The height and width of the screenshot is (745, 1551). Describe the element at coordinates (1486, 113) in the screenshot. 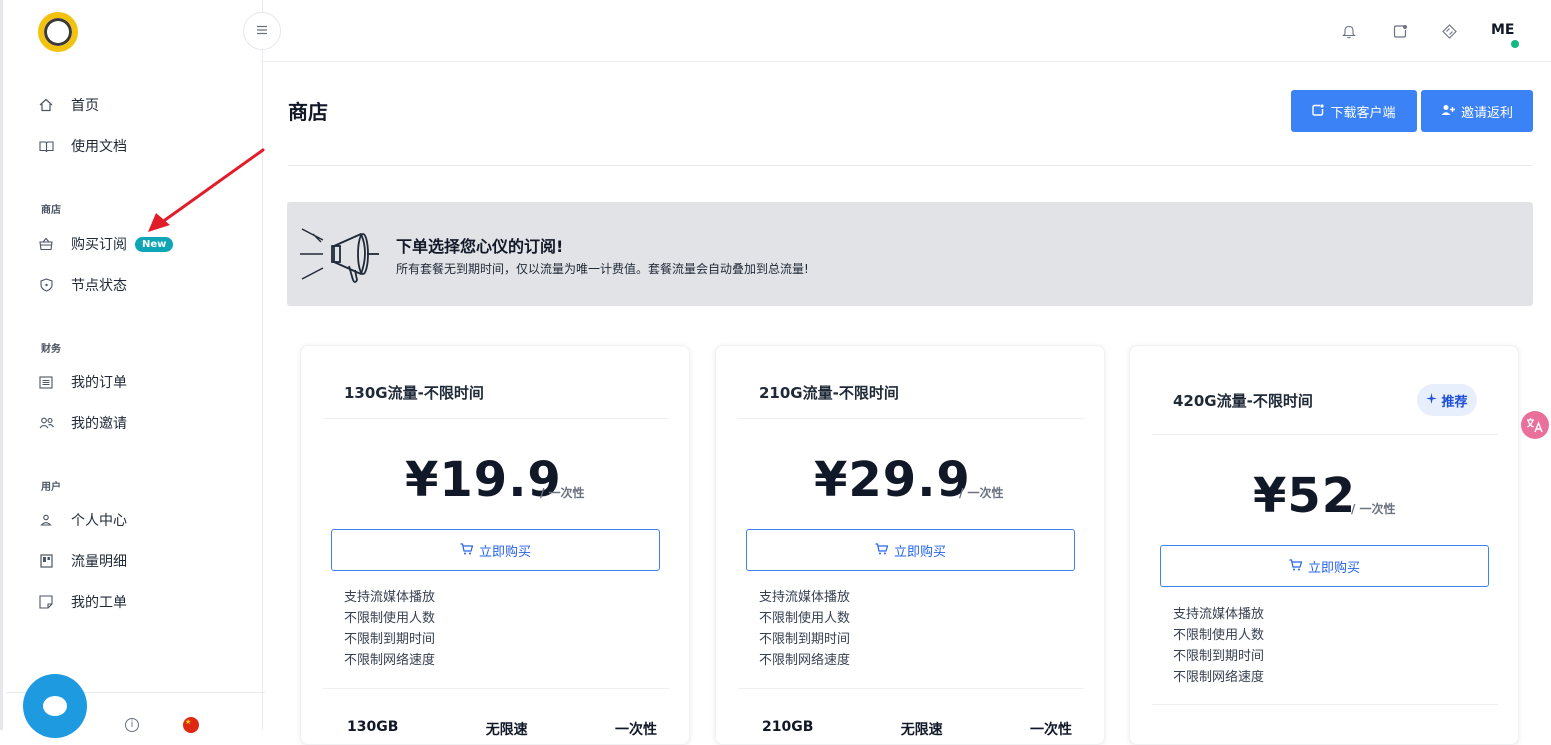

I see `invite-rebate-label: 邀请返利` at that location.